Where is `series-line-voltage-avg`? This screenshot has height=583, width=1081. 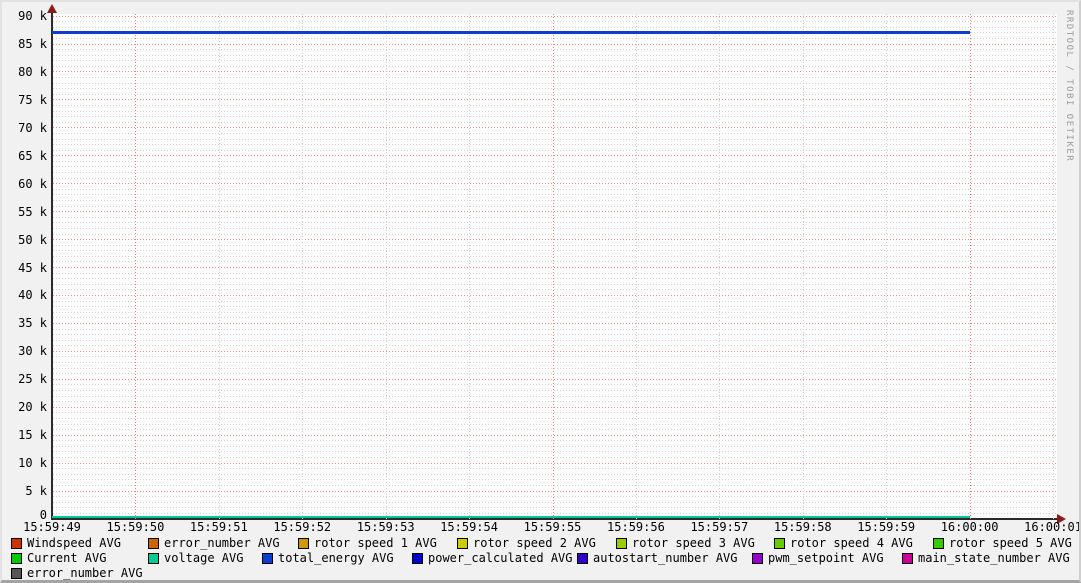
series-line-voltage-avg is located at coordinates (511, 516).